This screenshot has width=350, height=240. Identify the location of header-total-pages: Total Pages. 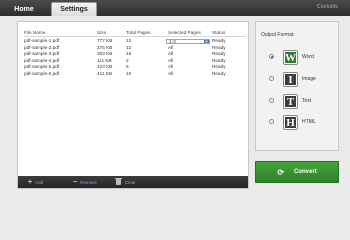
(138, 33).